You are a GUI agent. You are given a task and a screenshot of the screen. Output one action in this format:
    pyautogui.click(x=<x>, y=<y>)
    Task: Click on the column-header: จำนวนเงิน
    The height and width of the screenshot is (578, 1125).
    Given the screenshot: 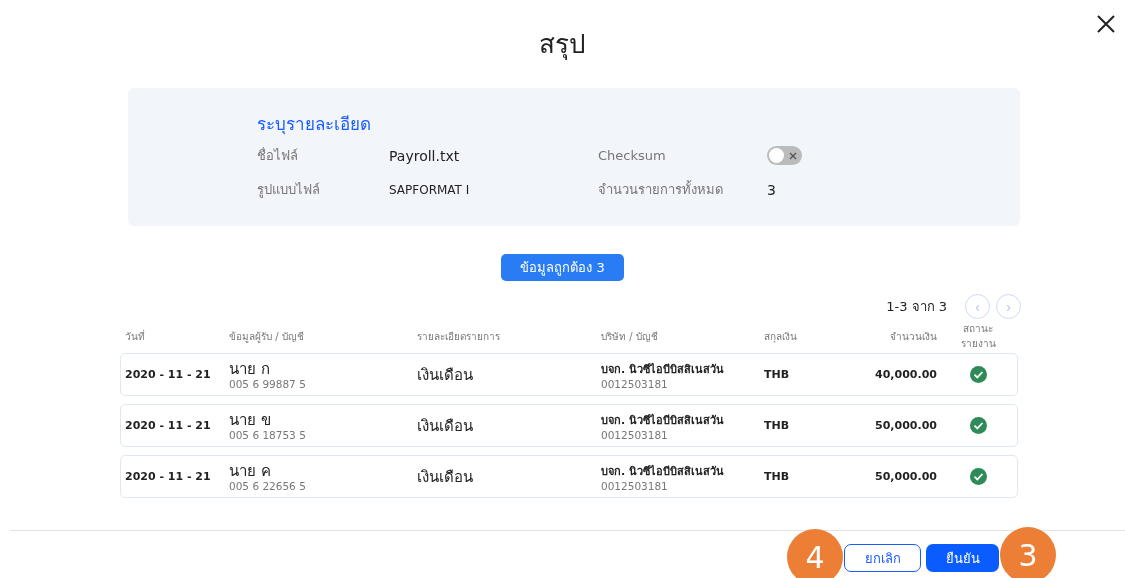 What is the action you would take?
    pyautogui.click(x=913, y=336)
    